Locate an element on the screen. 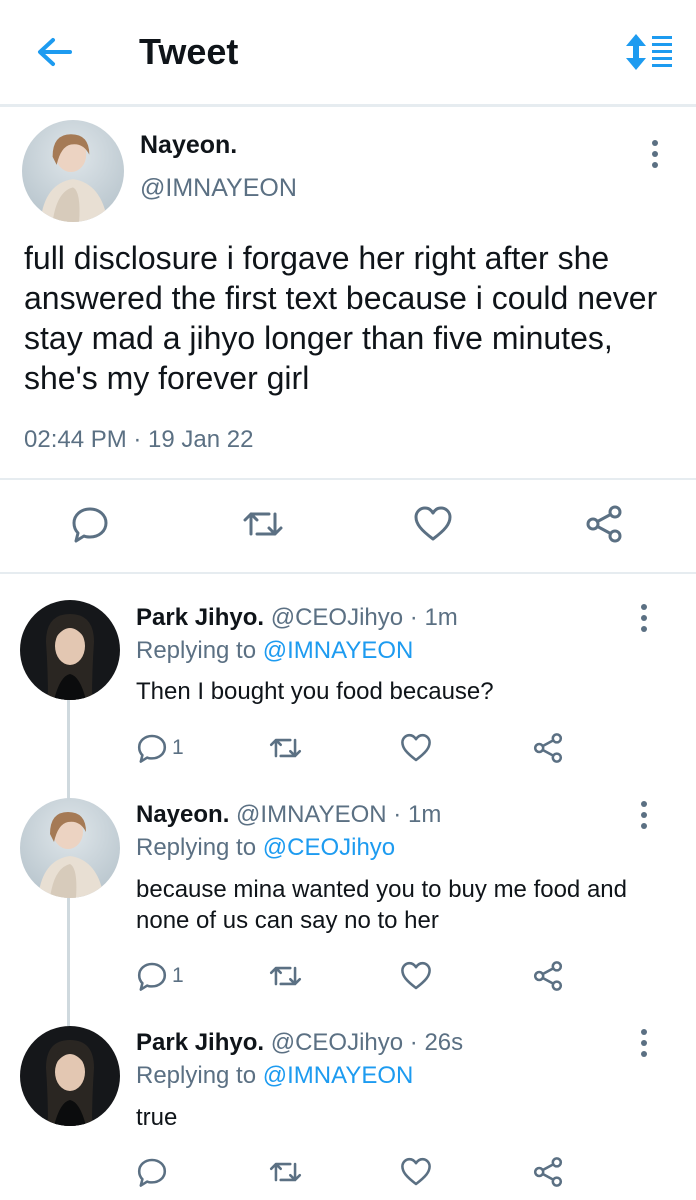 The width and height of the screenshot is (696, 1200). author-handle: @IMNAYEON is located at coordinates (218, 188).